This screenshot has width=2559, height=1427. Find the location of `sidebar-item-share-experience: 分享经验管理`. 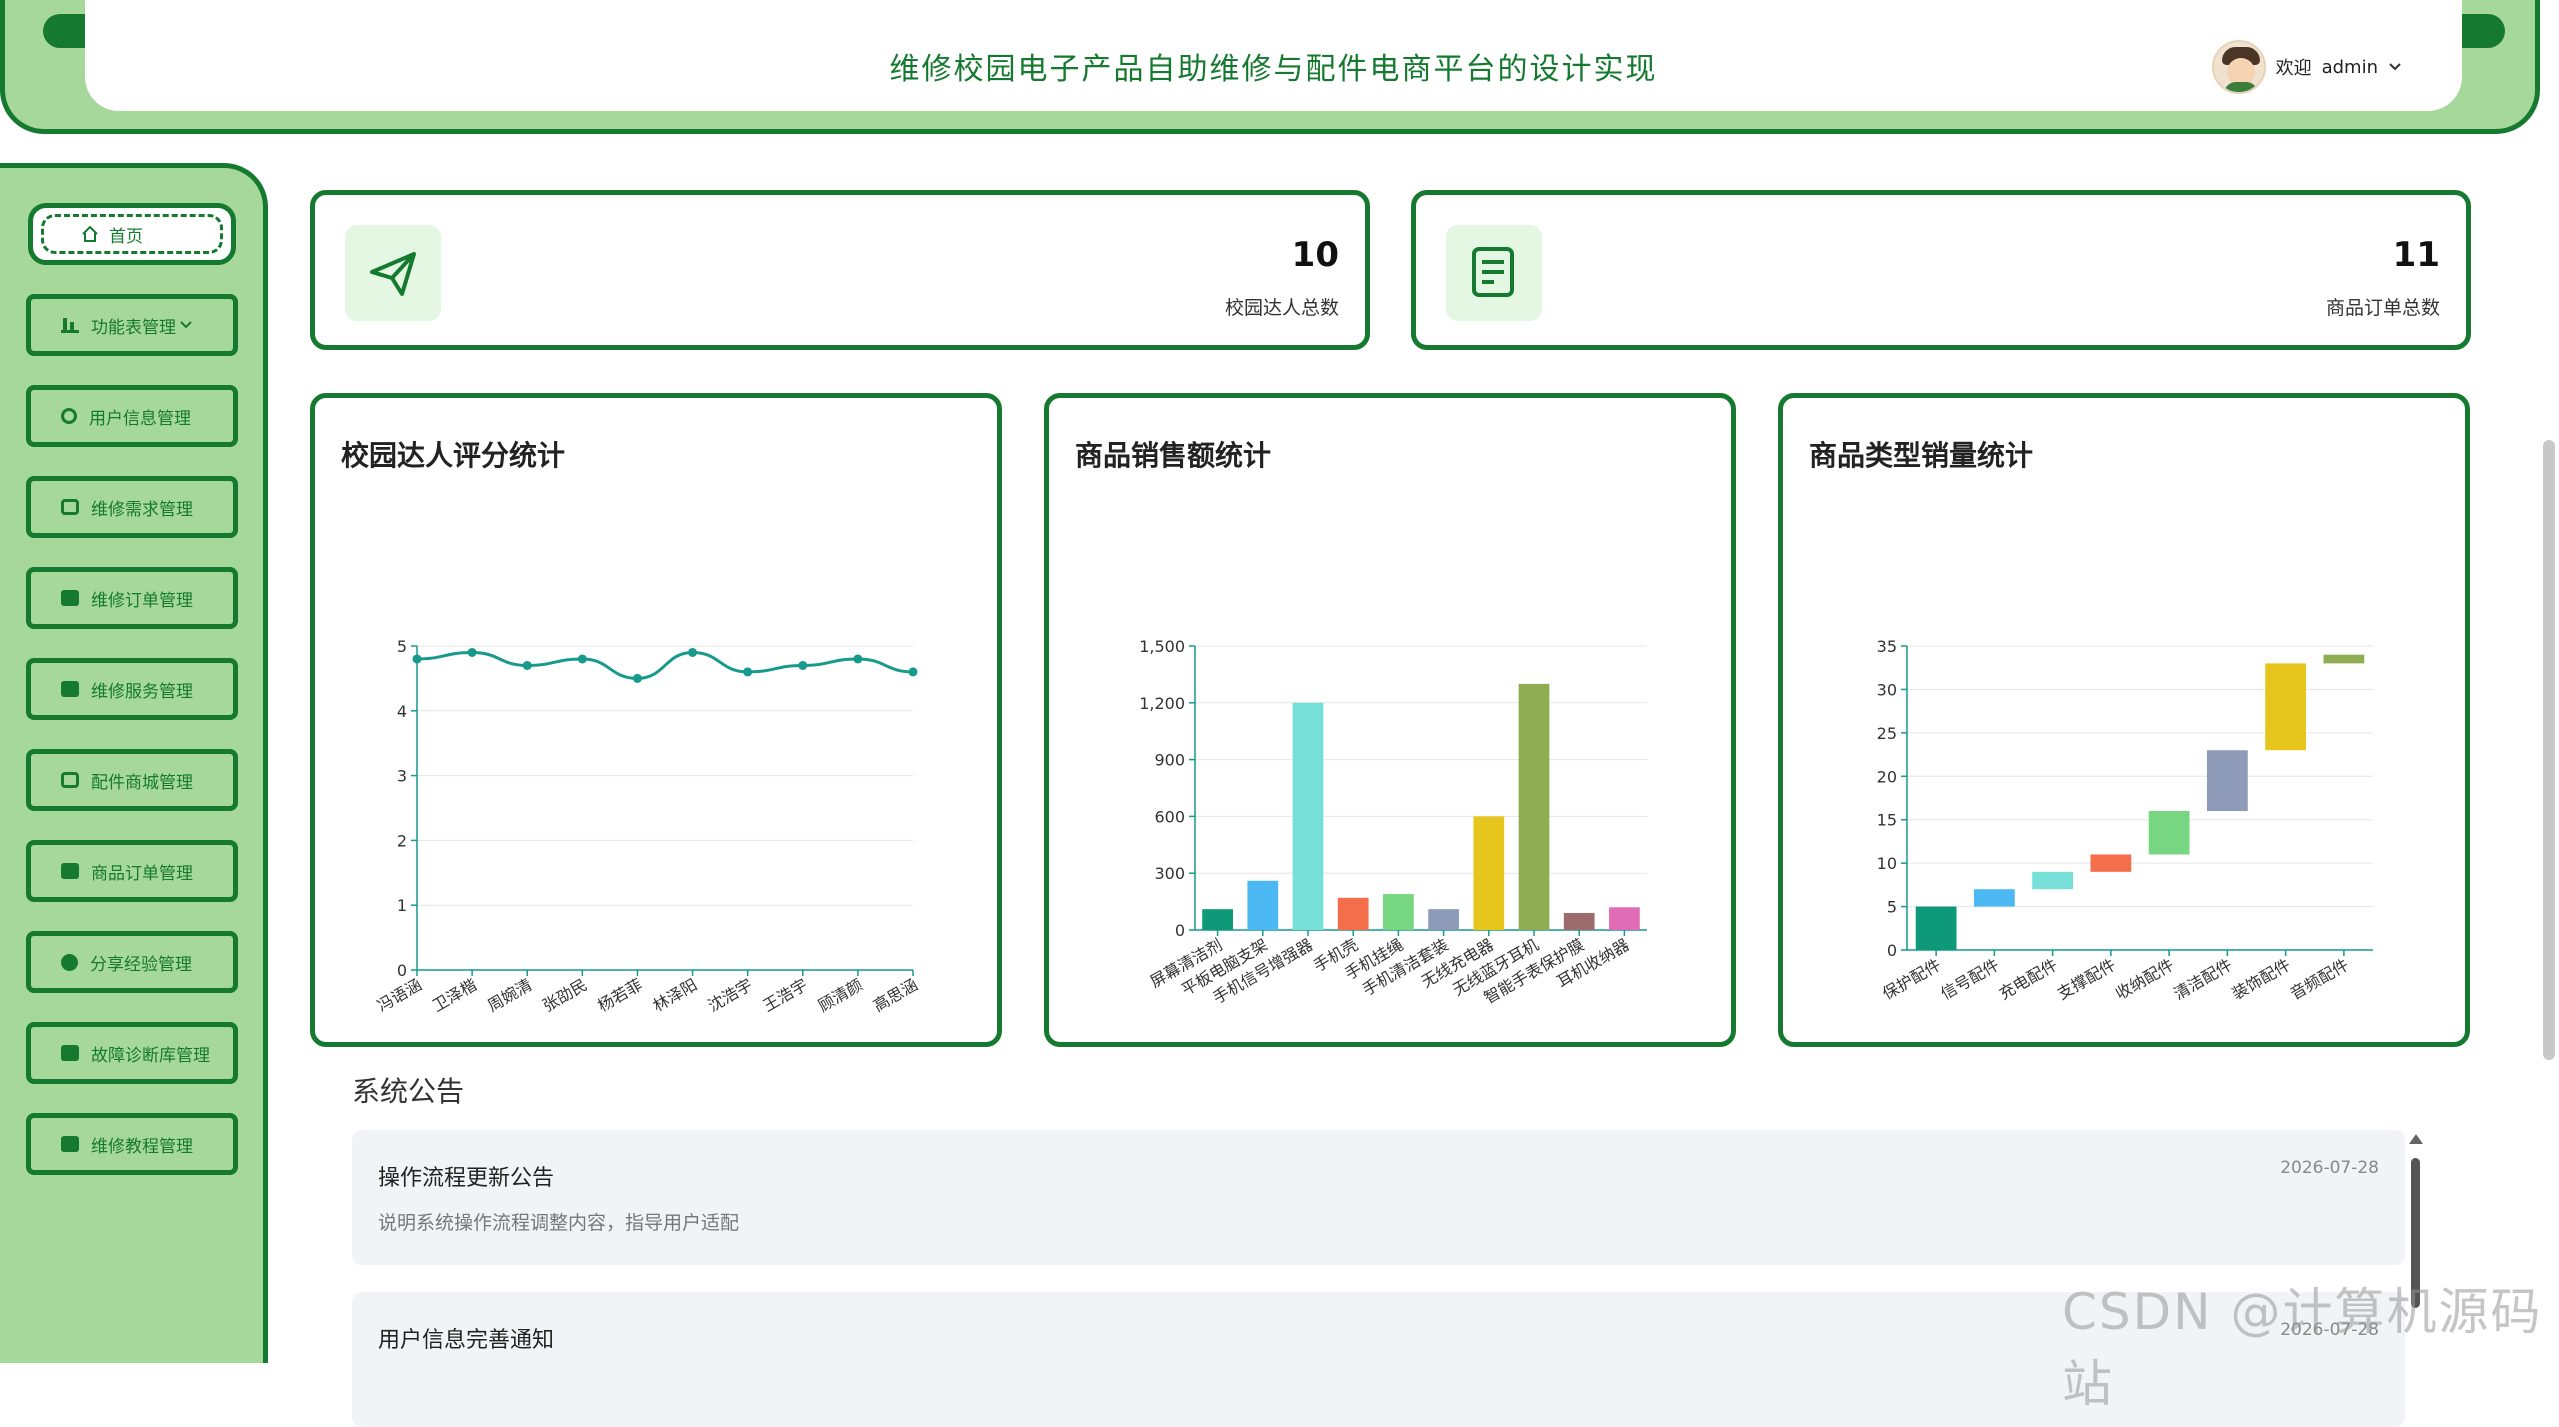

sidebar-item-share-experience: 分享经验管理 is located at coordinates (132, 962).